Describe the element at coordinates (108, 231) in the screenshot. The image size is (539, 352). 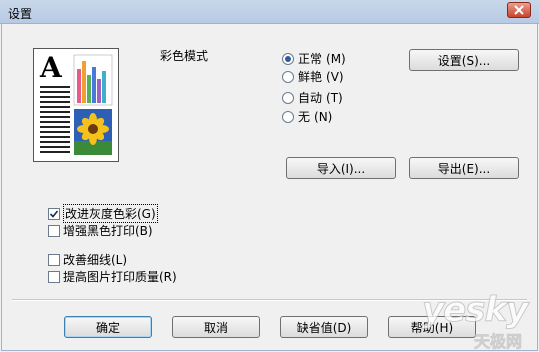
I see `checkbox-enhance-black-label: 增强黑色打印(B)` at that location.